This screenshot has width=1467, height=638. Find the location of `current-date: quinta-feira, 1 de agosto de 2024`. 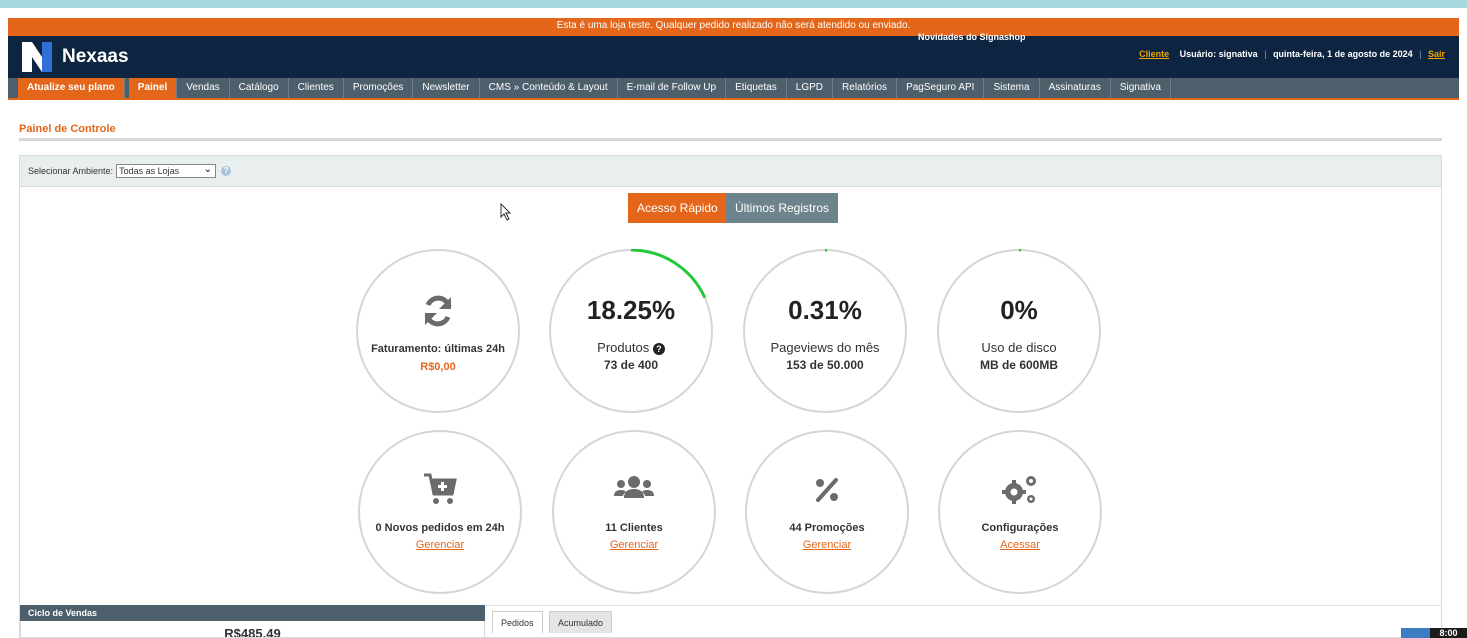

current-date: quinta-feira, 1 de agosto de 2024 is located at coordinates (1343, 54).